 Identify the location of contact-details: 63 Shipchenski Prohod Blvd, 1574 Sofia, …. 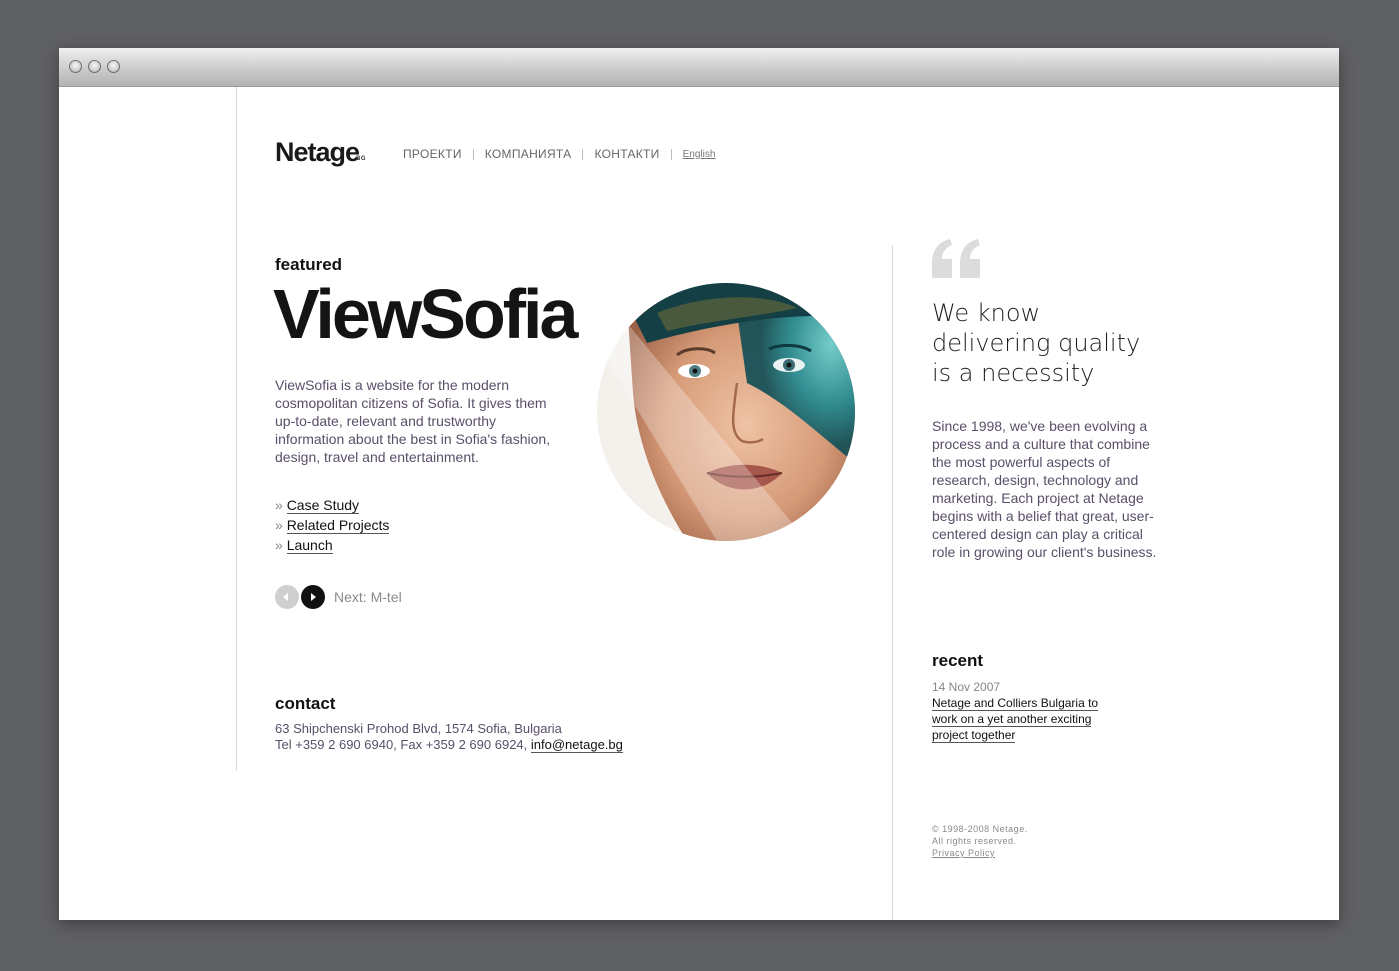
(449, 737).